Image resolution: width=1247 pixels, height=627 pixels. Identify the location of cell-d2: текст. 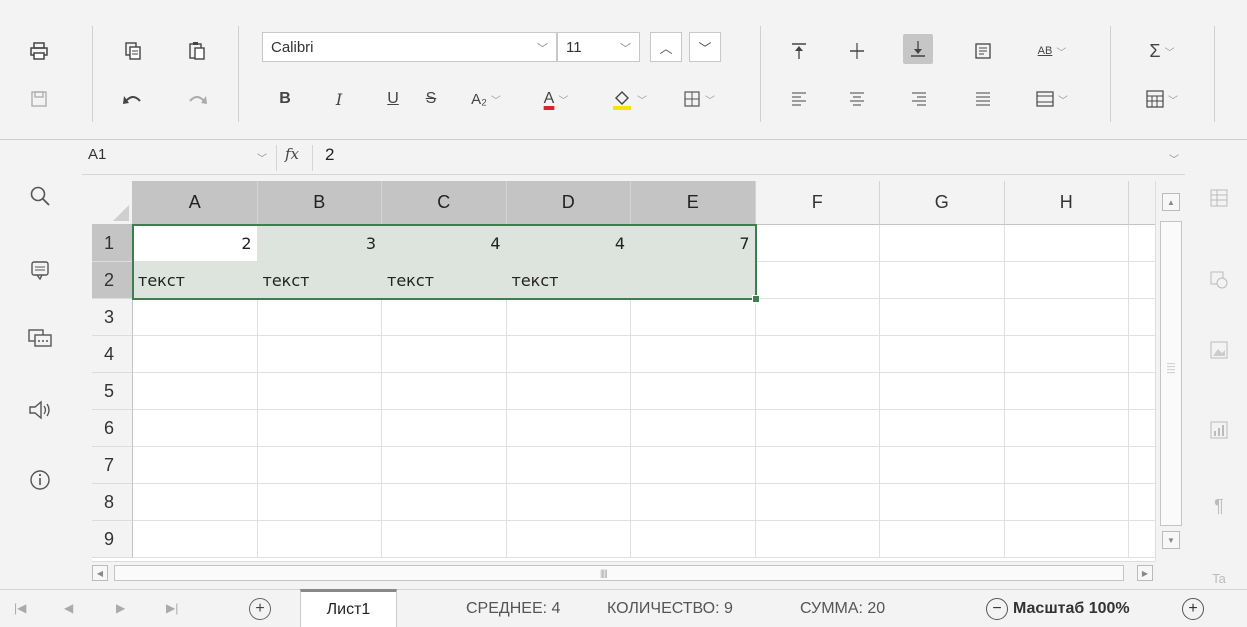
(568, 280).